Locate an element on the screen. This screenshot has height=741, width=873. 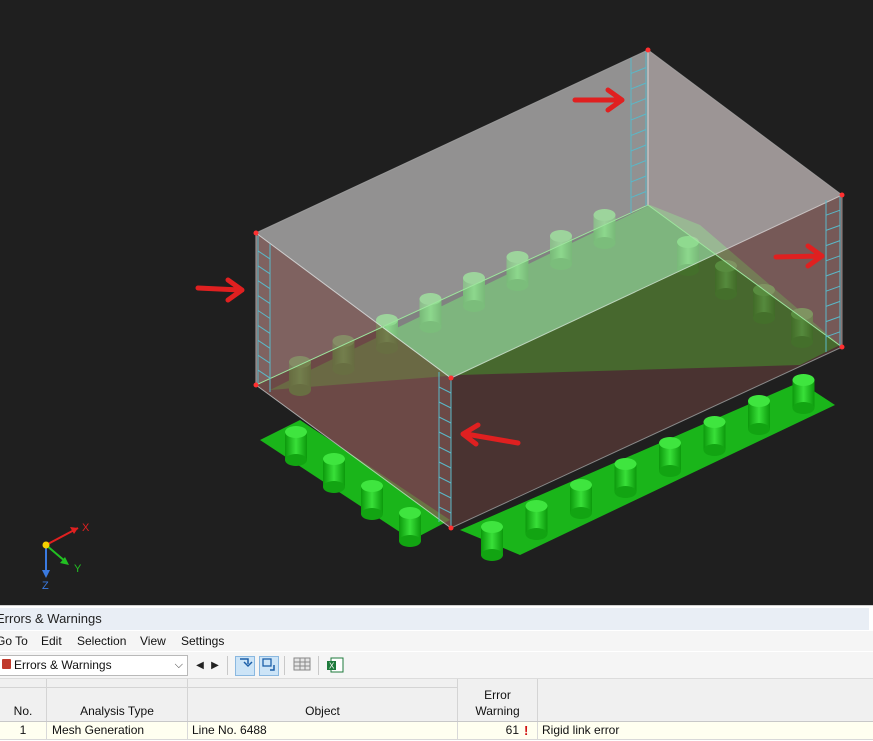
menu-go-to: Go To is located at coordinates (14, 641).